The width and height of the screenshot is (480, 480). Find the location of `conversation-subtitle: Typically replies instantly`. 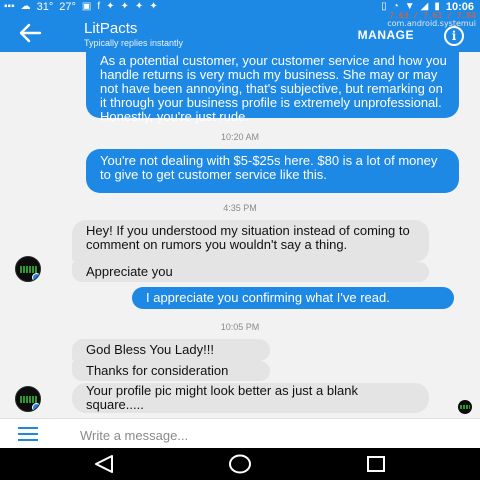

conversation-subtitle: Typically replies instantly is located at coordinates (134, 43).